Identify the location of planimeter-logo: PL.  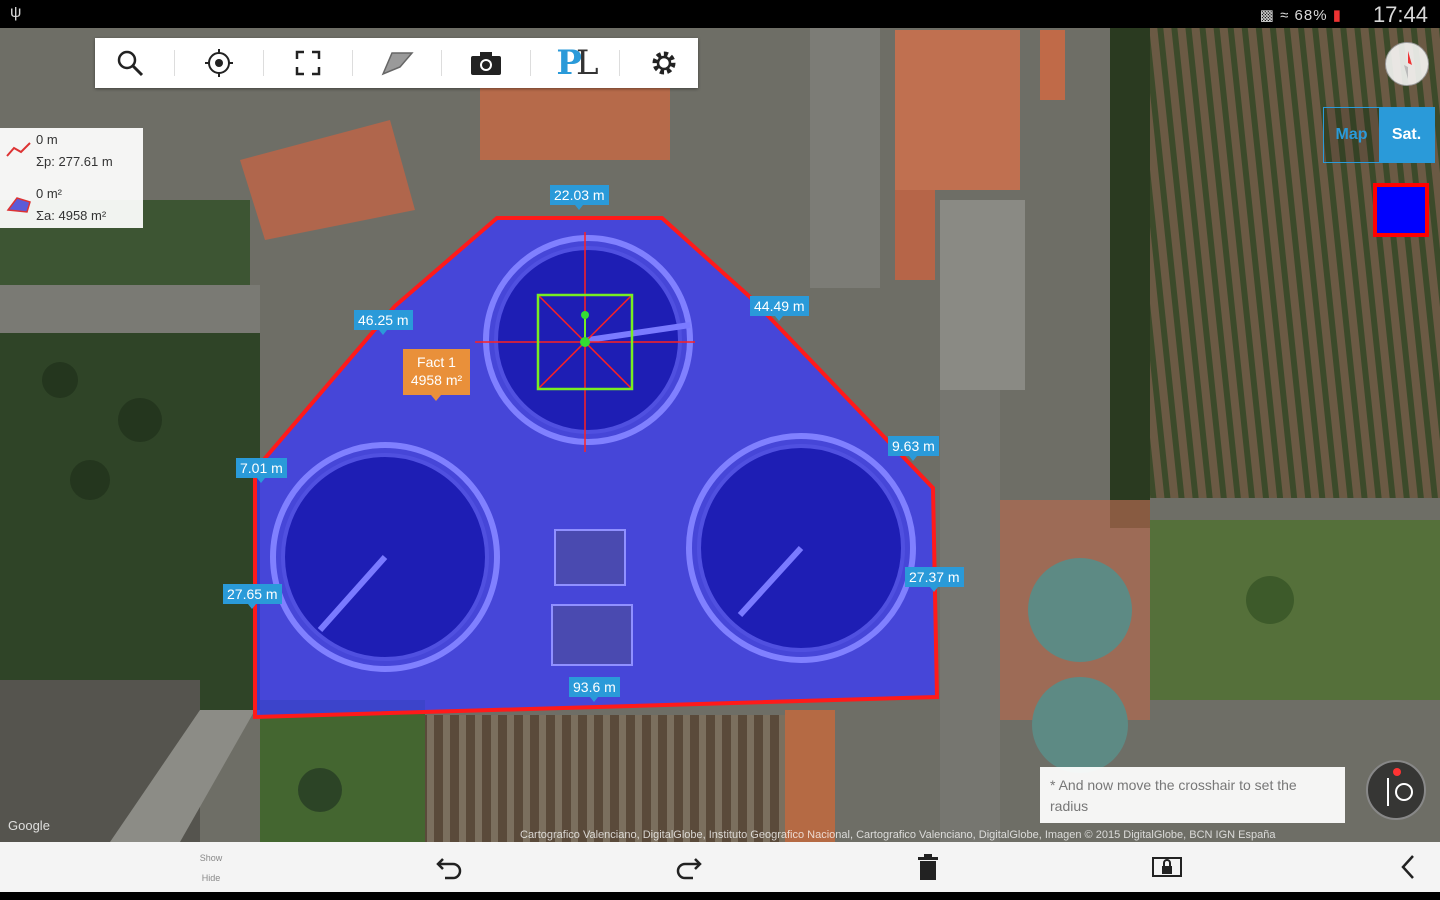
(577, 63).